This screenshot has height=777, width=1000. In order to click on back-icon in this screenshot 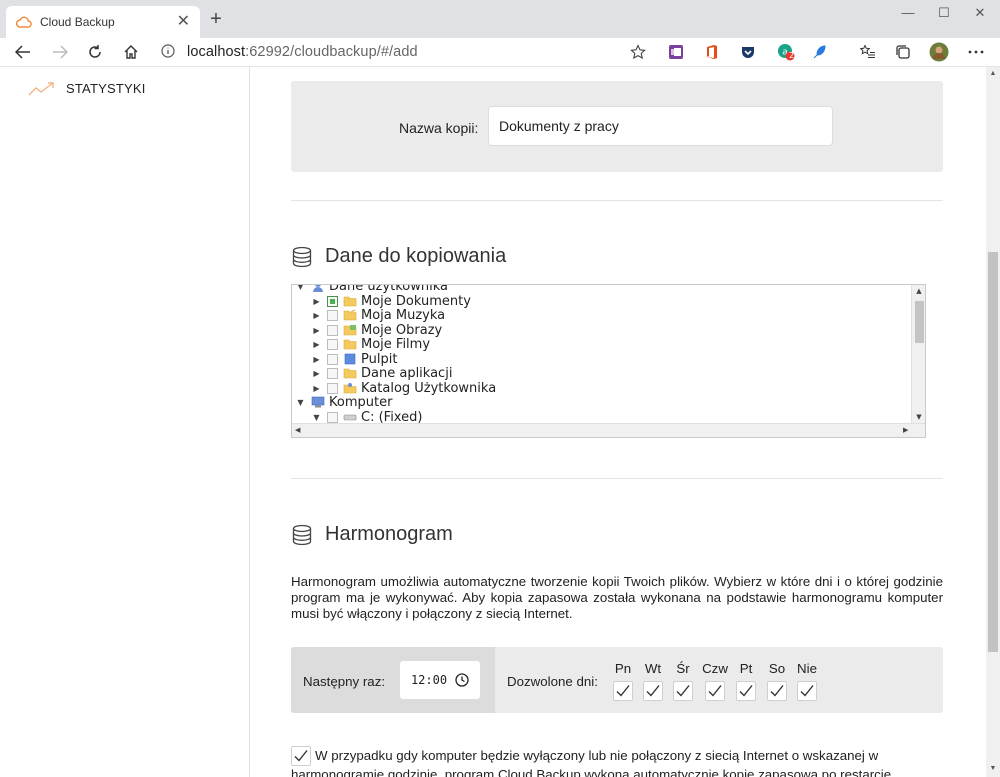, I will do `click(23, 52)`.